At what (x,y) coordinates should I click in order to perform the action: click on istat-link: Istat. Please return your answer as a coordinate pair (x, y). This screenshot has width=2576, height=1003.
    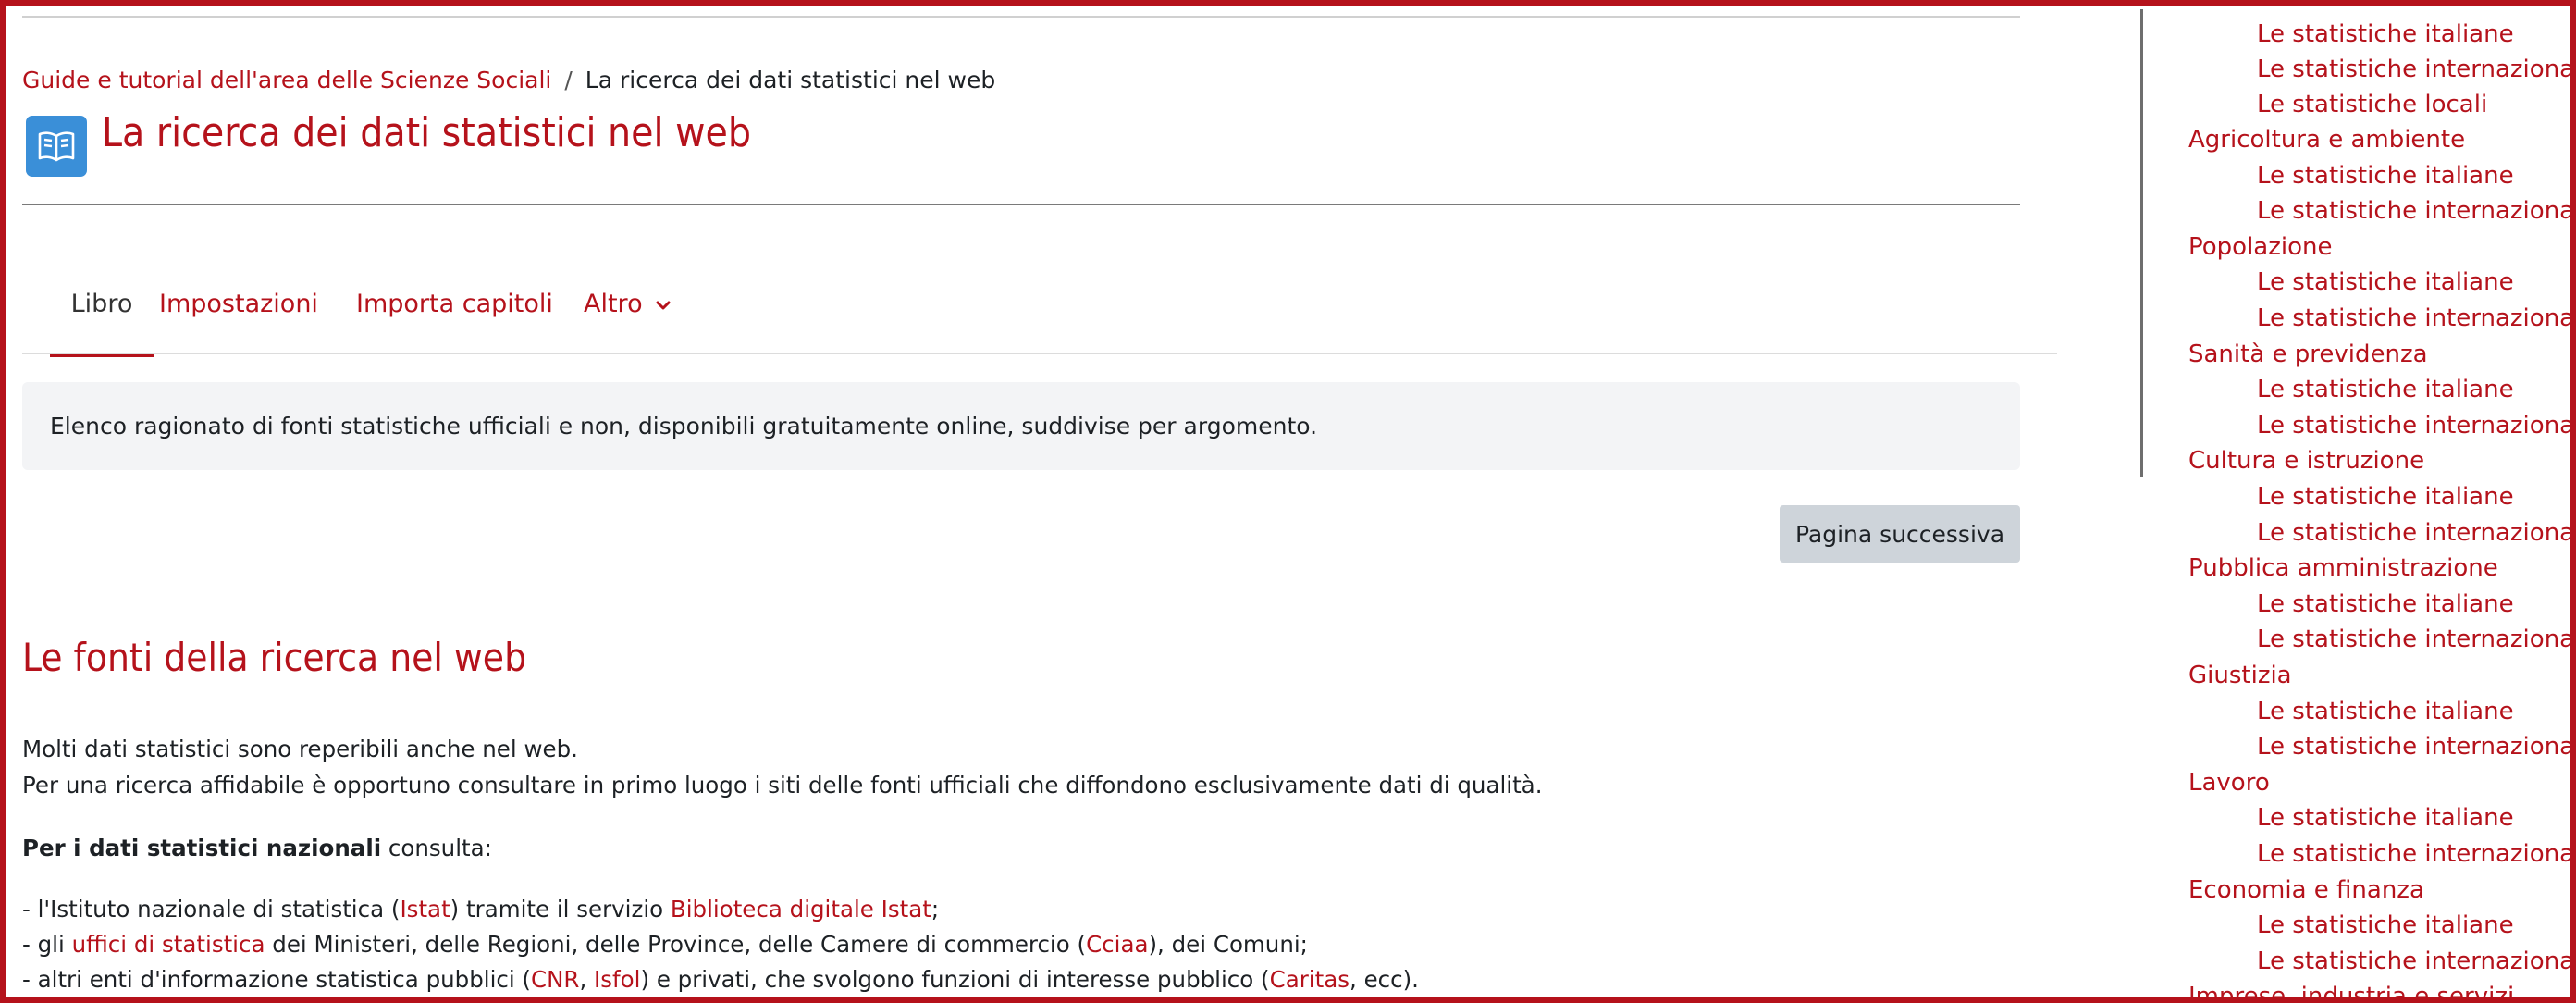
    Looking at the image, I should click on (425, 909).